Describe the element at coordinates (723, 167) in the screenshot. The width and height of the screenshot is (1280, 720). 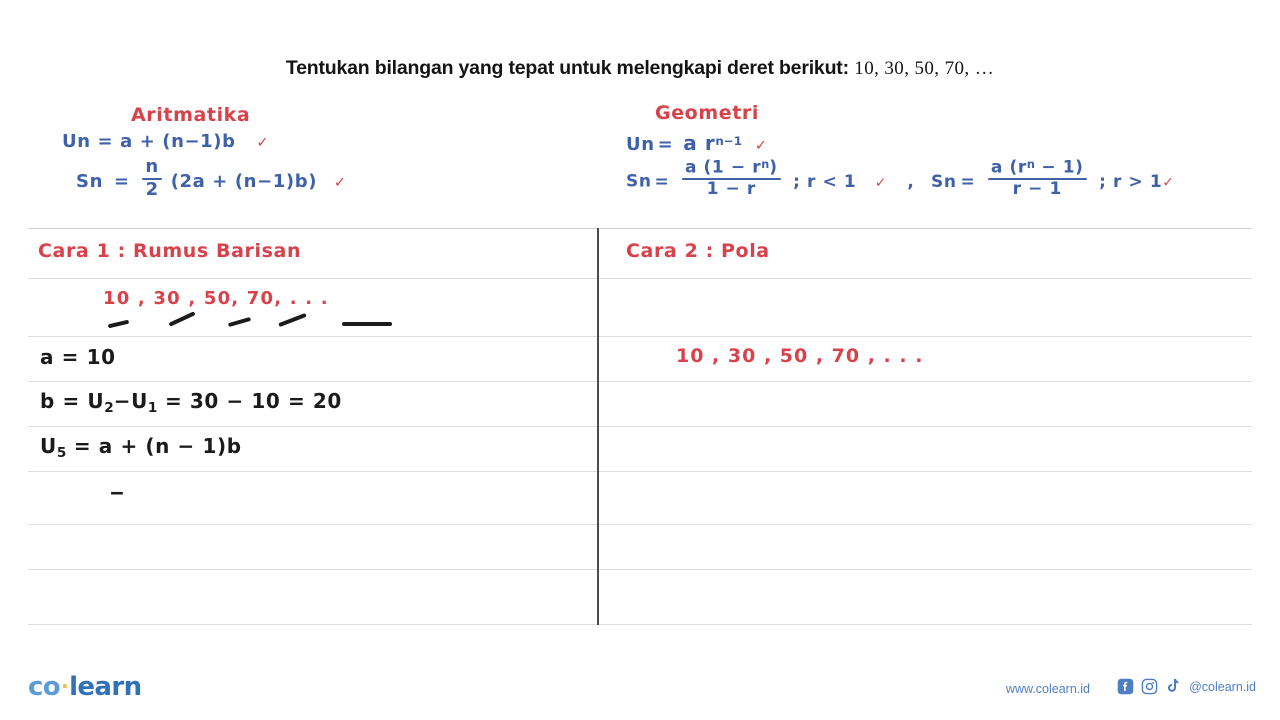
I see `geometric-sn1-num-a: a (1 − r` at that location.